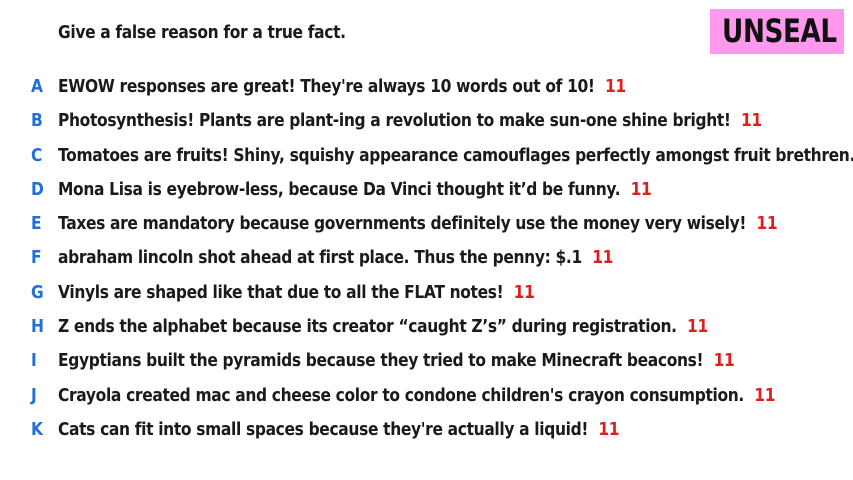  I want to click on answer-letter: K, so click(37, 429).